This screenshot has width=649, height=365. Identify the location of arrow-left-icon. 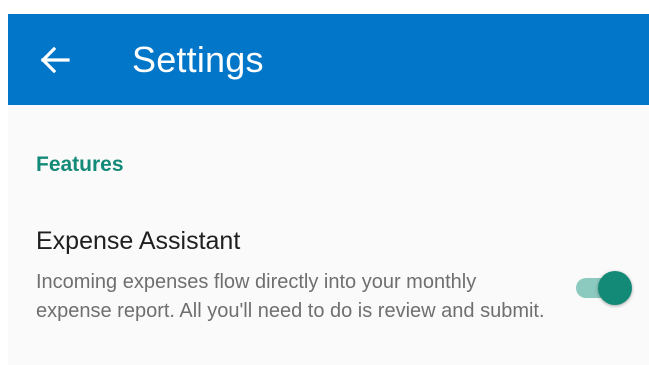
(55, 60).